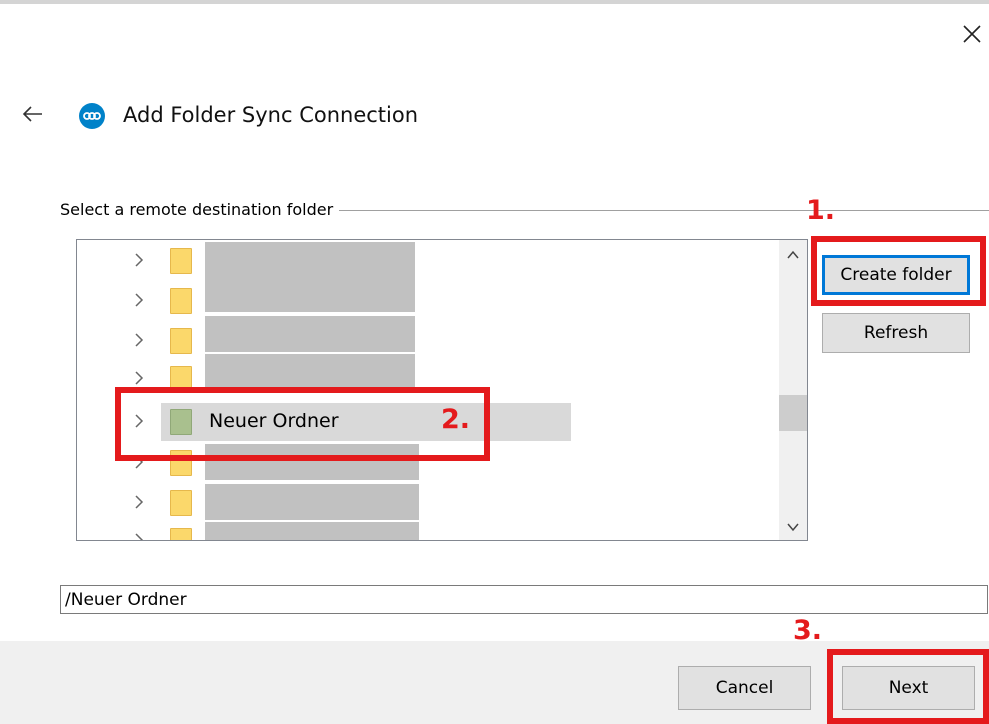 This screenshot has height=724, width=989. Describe the element at coordinates (908, 688) in the screenshot. I see `next-button: Next` at that location.